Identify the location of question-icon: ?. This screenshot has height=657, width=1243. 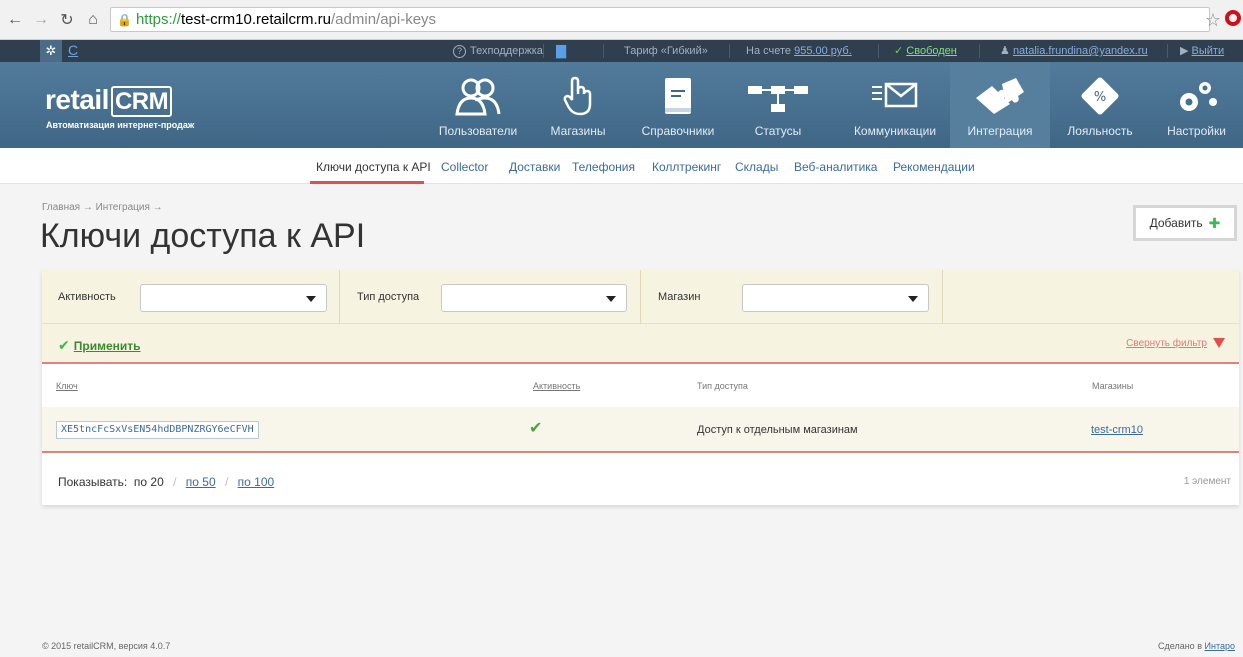
(459, 51).